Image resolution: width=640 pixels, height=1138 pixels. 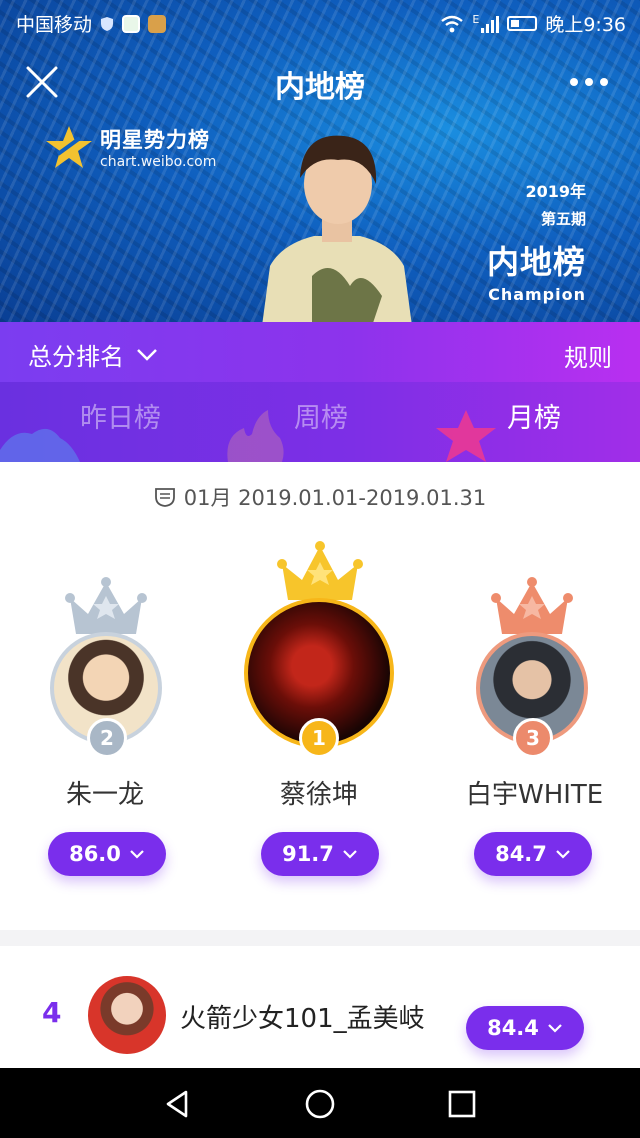 I want to click on score-button: 84.4, so click(x=525, y=1028).